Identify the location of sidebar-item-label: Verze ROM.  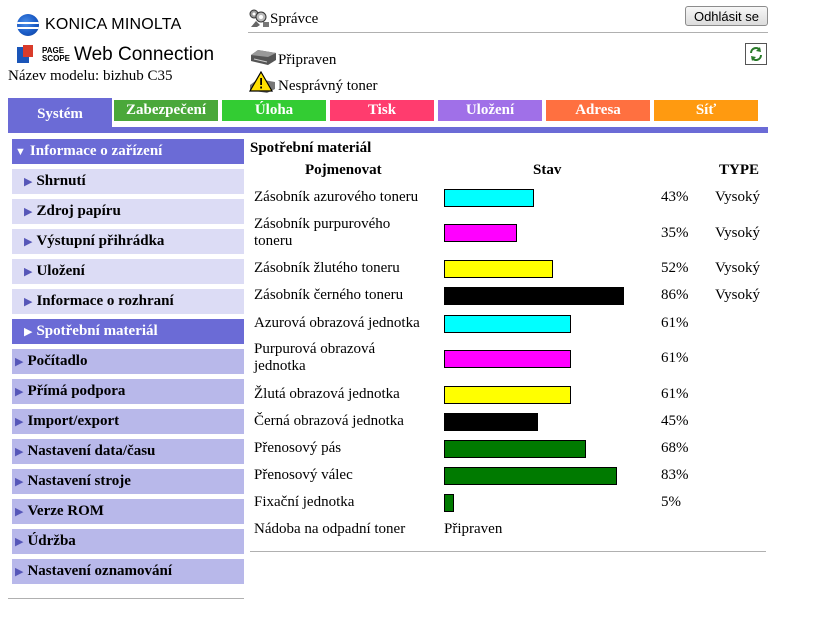
(65, 511).